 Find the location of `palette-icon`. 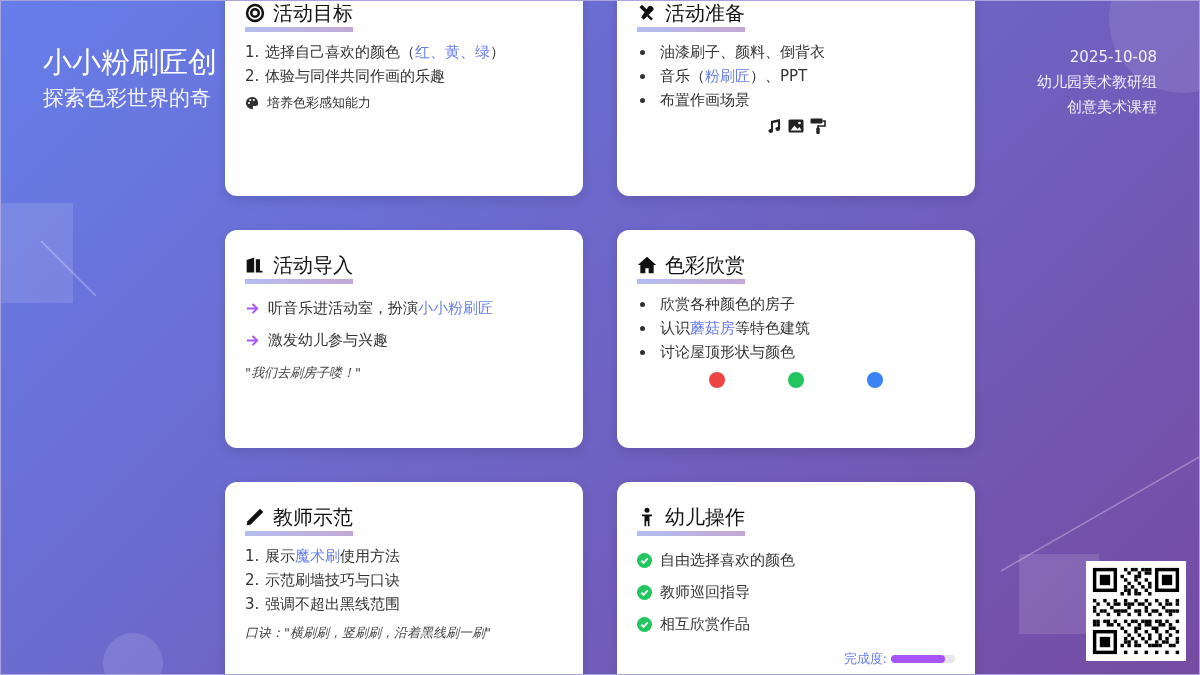

palette-icon is located at coordinates (252, 103).